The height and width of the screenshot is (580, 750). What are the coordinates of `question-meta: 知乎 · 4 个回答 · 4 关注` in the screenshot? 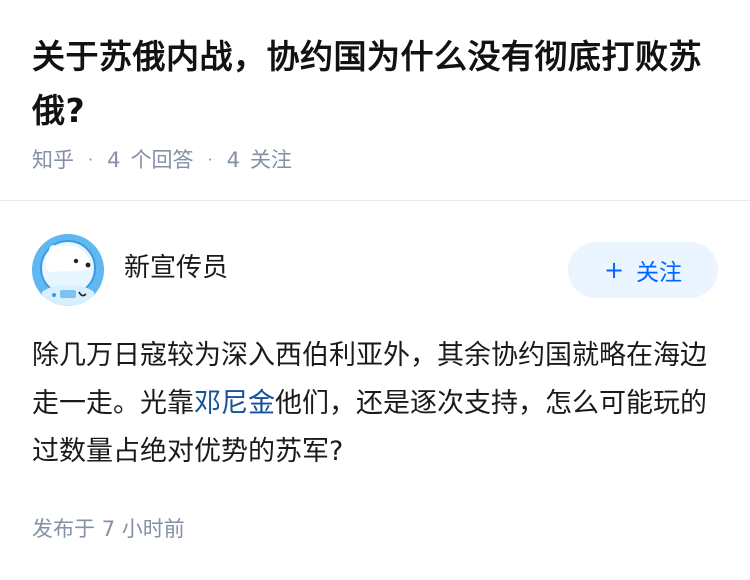 It's located at (162, 159).